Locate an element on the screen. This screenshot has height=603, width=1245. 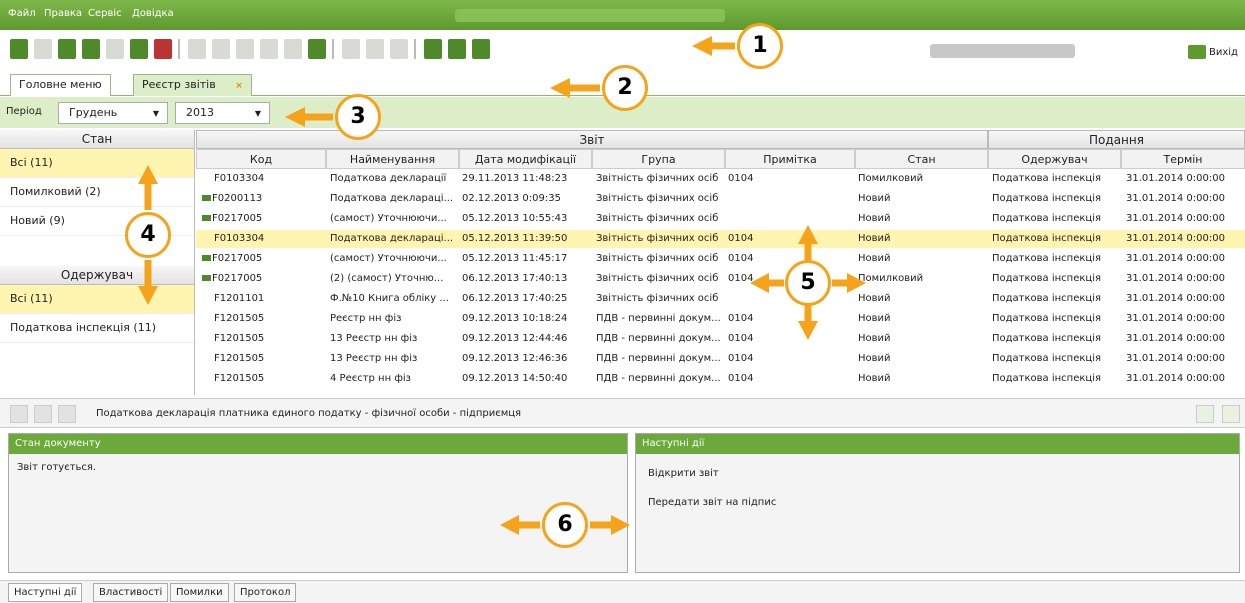
group-header-report: Звіт is located at coordinates (592, 139).